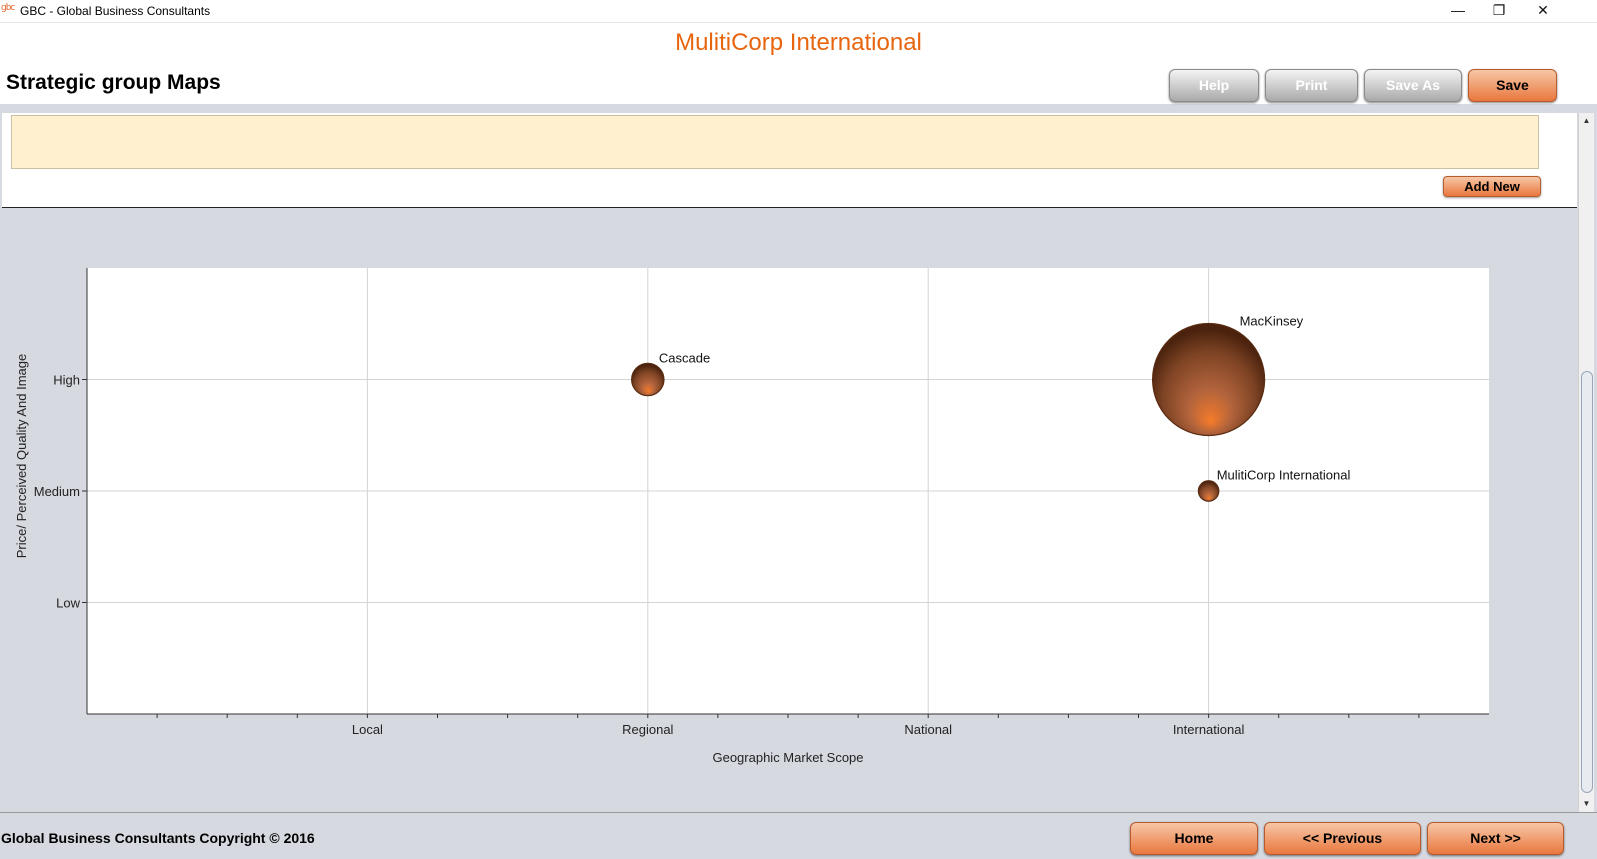  What do you see at coordinates (775, 142) in the screenshot?
I see `group-description-field` at bounding box center [775, 142].